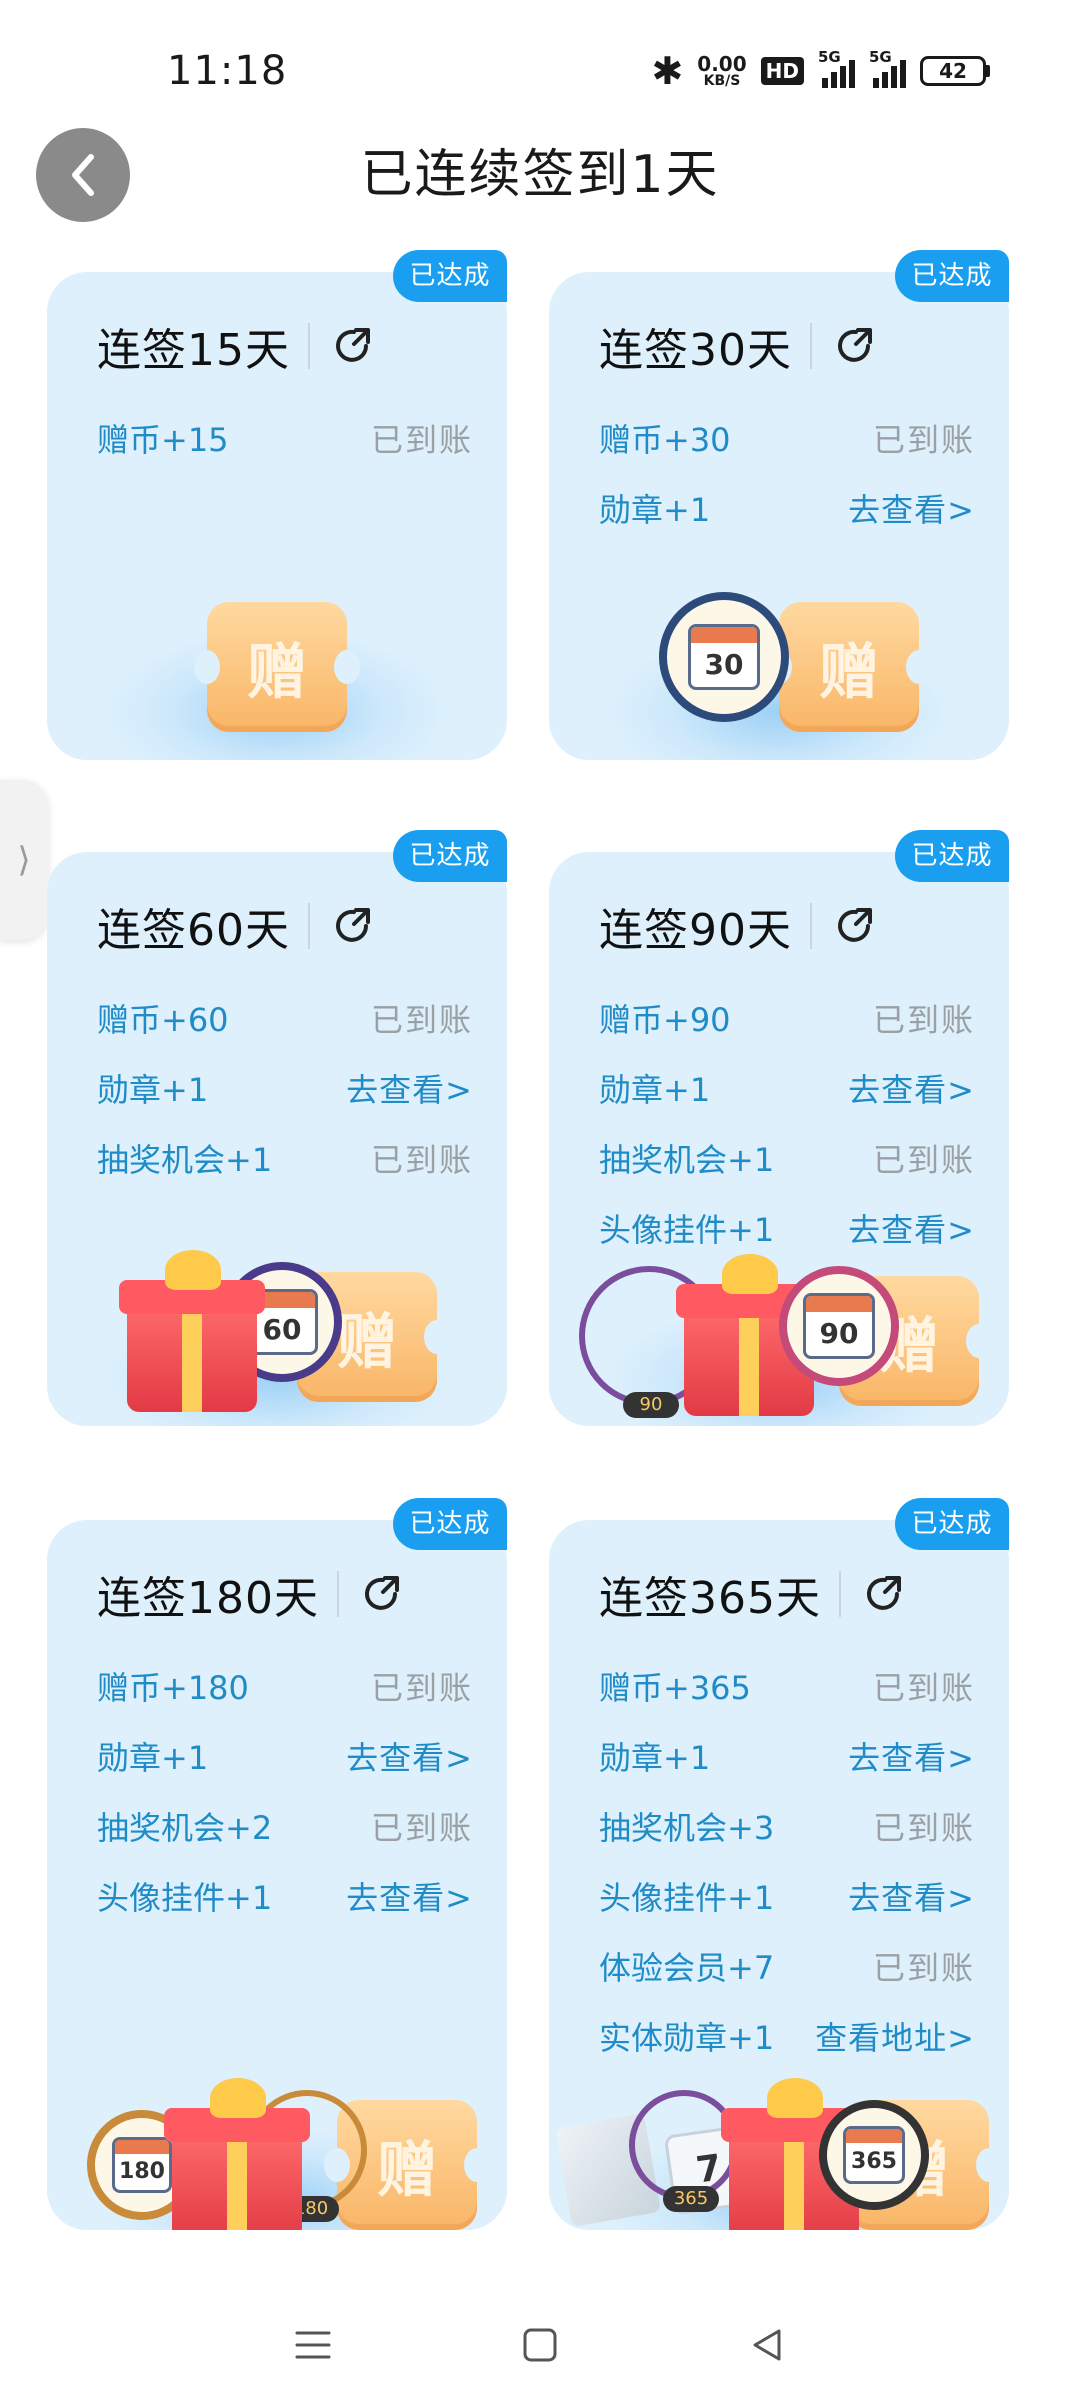 This screenshot has width=1080, height=2400. I want to click on reward-name: 体验会员+7, so click(687, 1968).